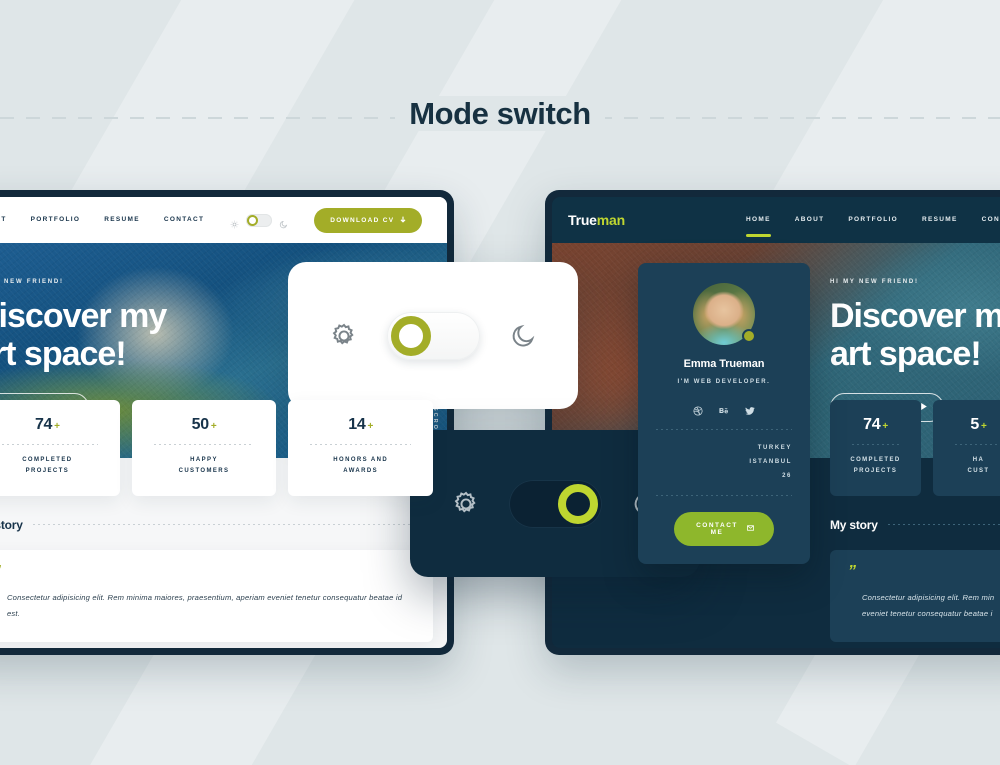  I want to click on light-nav-links: ABOUT PORTFOLIO RESUME CONTACT, so click(102, 220).